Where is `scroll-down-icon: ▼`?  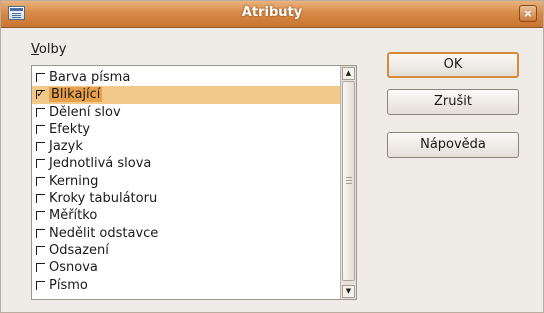
scroll-down-icon: ▼ is located at coordinates (348, 291).